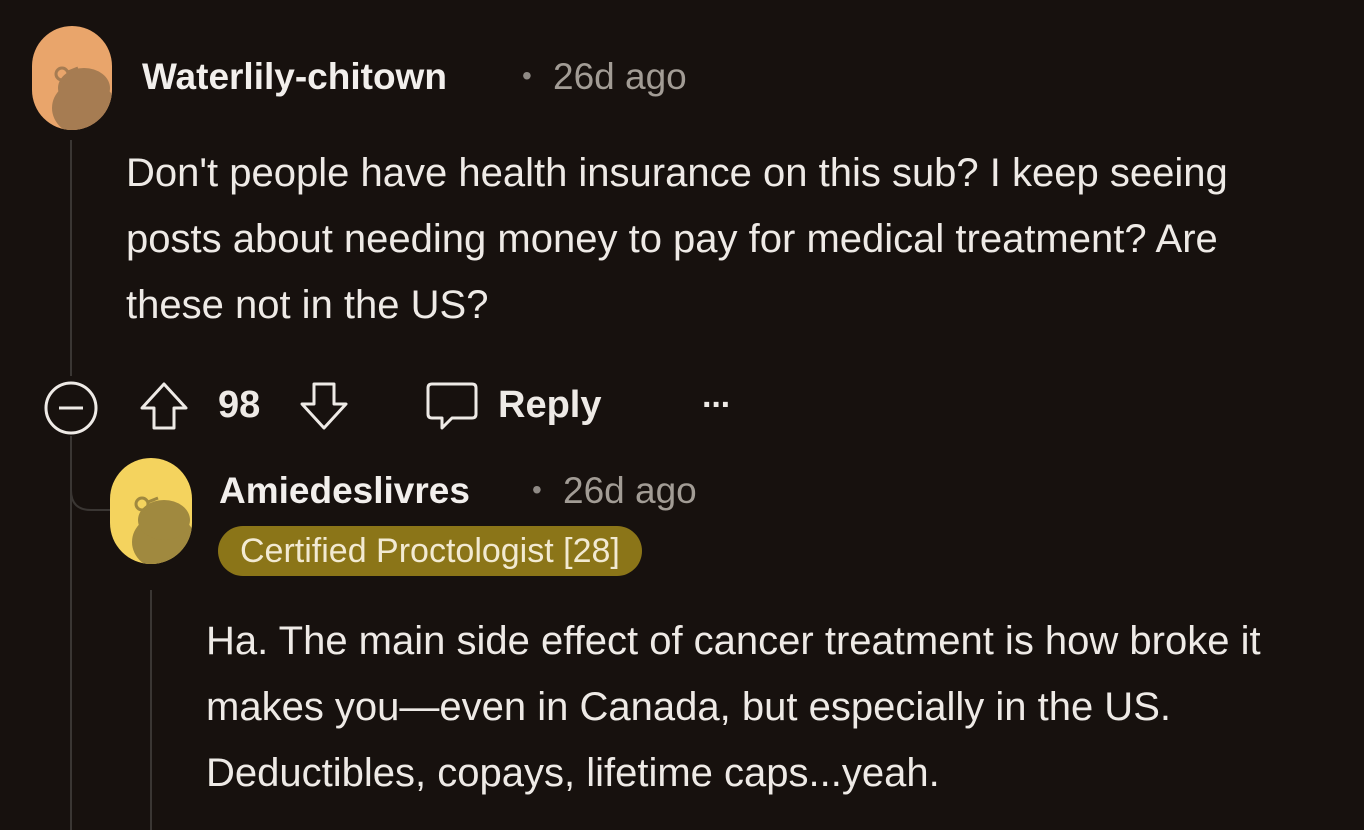  I want to click on comment-author: Waterlily-chitown, so click(294, 77).